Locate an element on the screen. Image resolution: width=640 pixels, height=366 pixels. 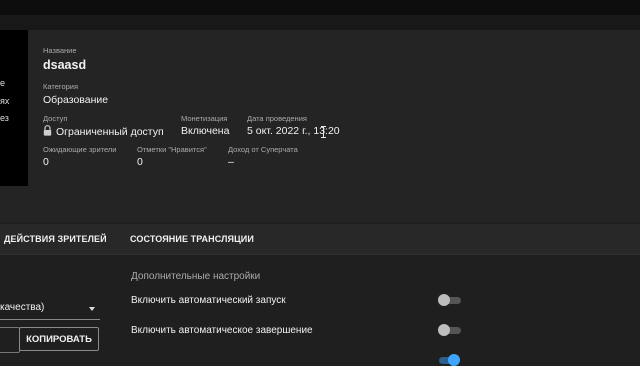
stream-title: dsaasd is located at coordinates (65, 65).